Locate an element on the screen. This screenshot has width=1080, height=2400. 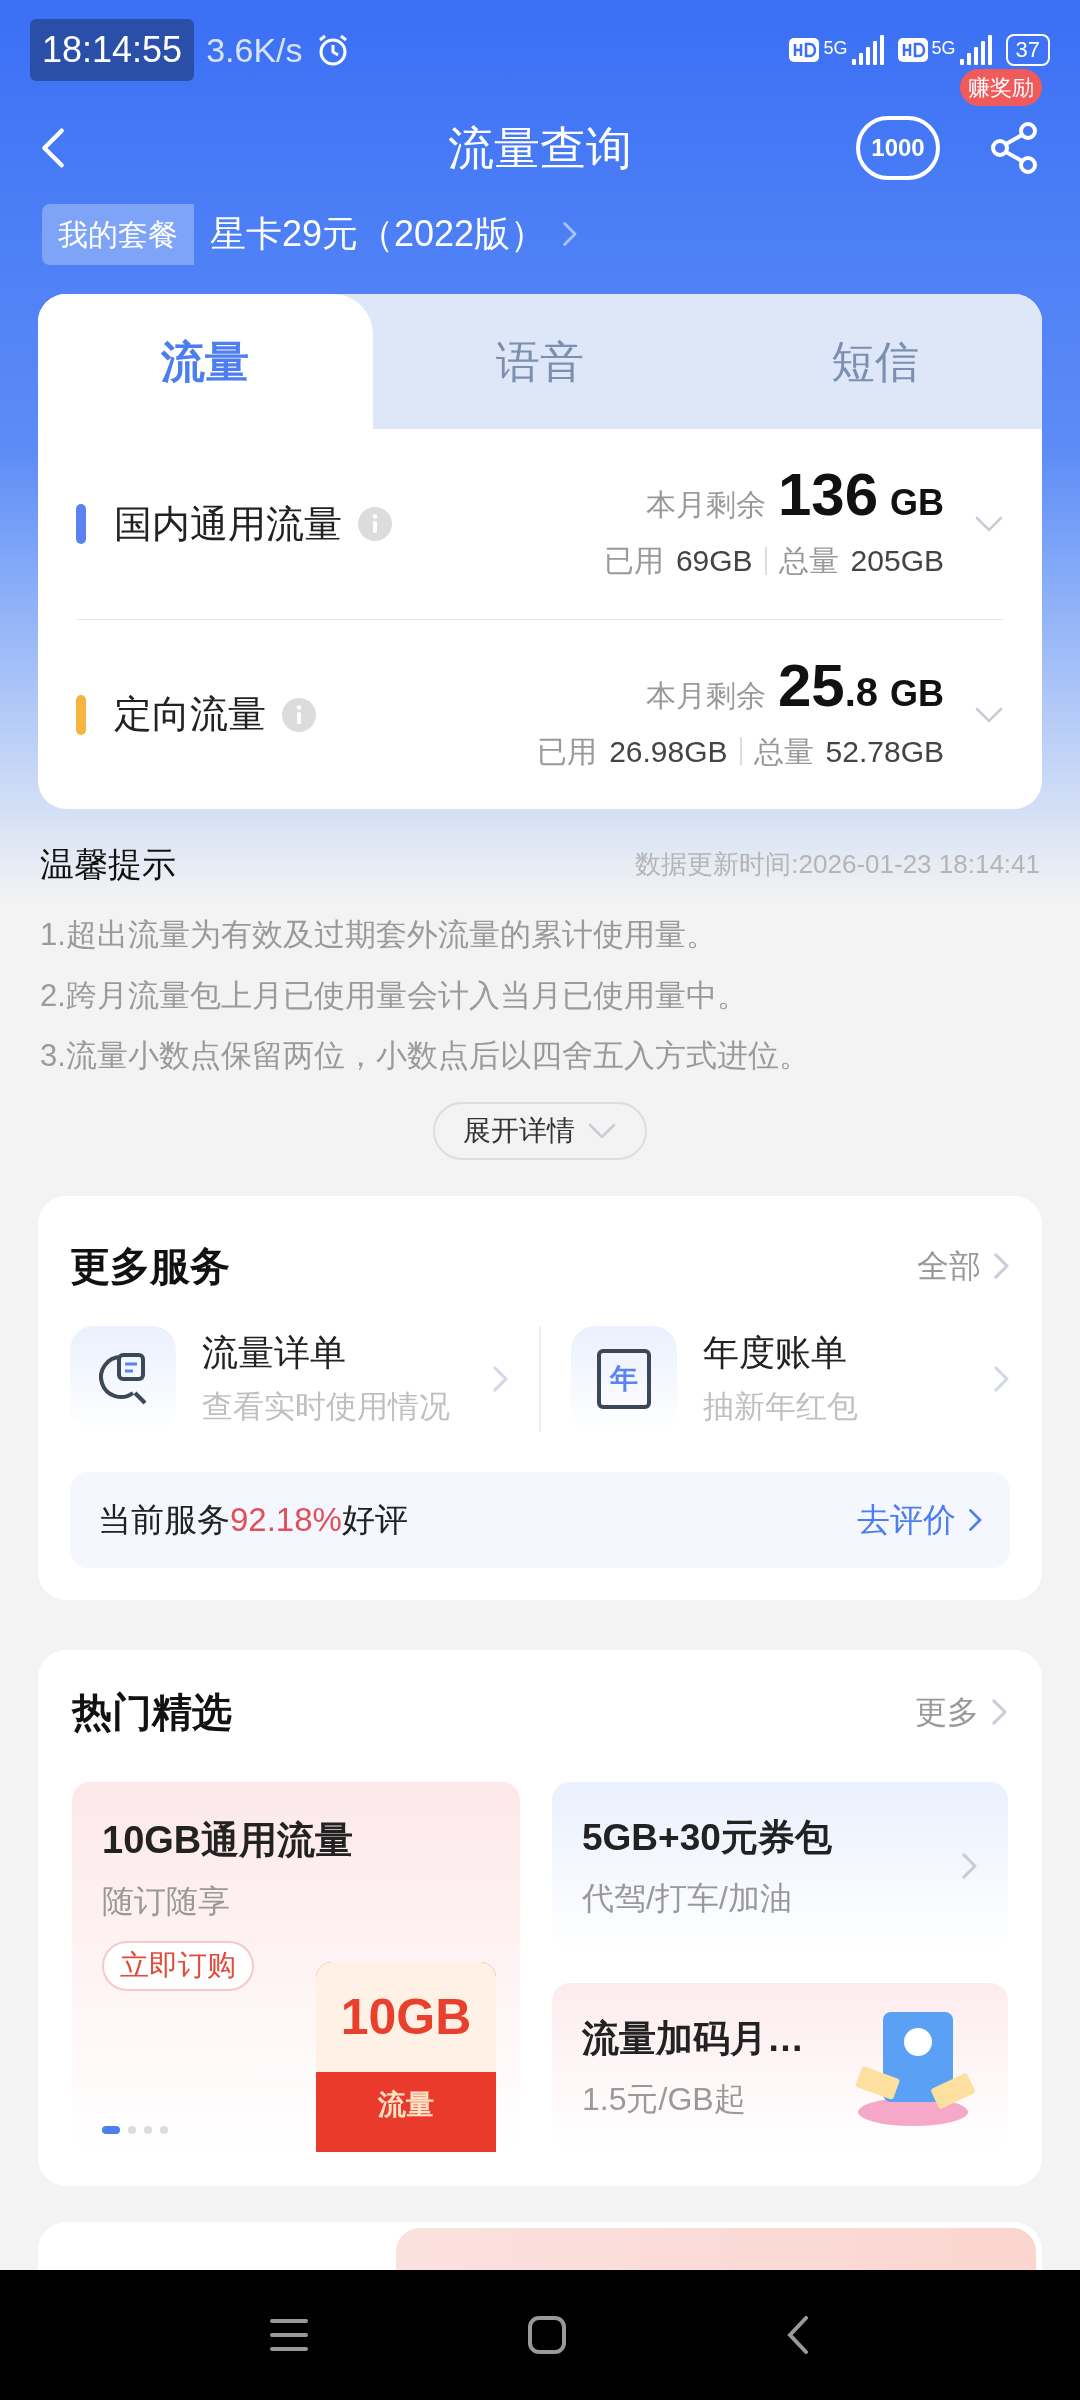
update-time: 数据更新时间:2026-01-23 18:14:41 is located at coordinates (837, 864).